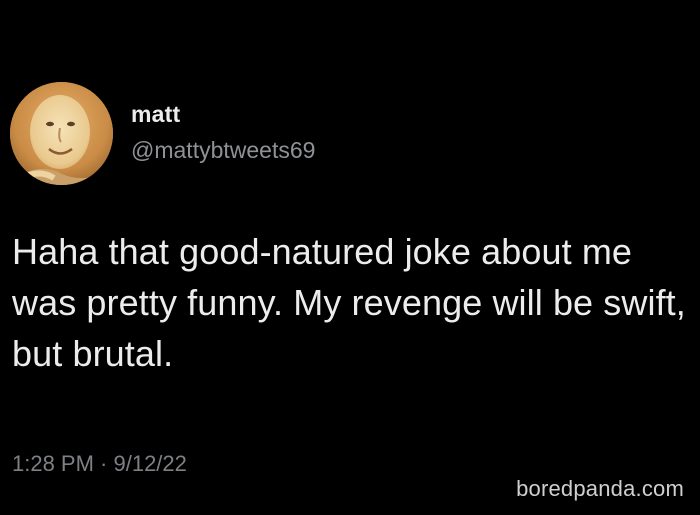 Image resolution: width=700 pixels, height=515 pixels. What do you see at coordinates (223, 114) in the screenshot?
I see `display-name: matt` at bounding box center [223, 114].